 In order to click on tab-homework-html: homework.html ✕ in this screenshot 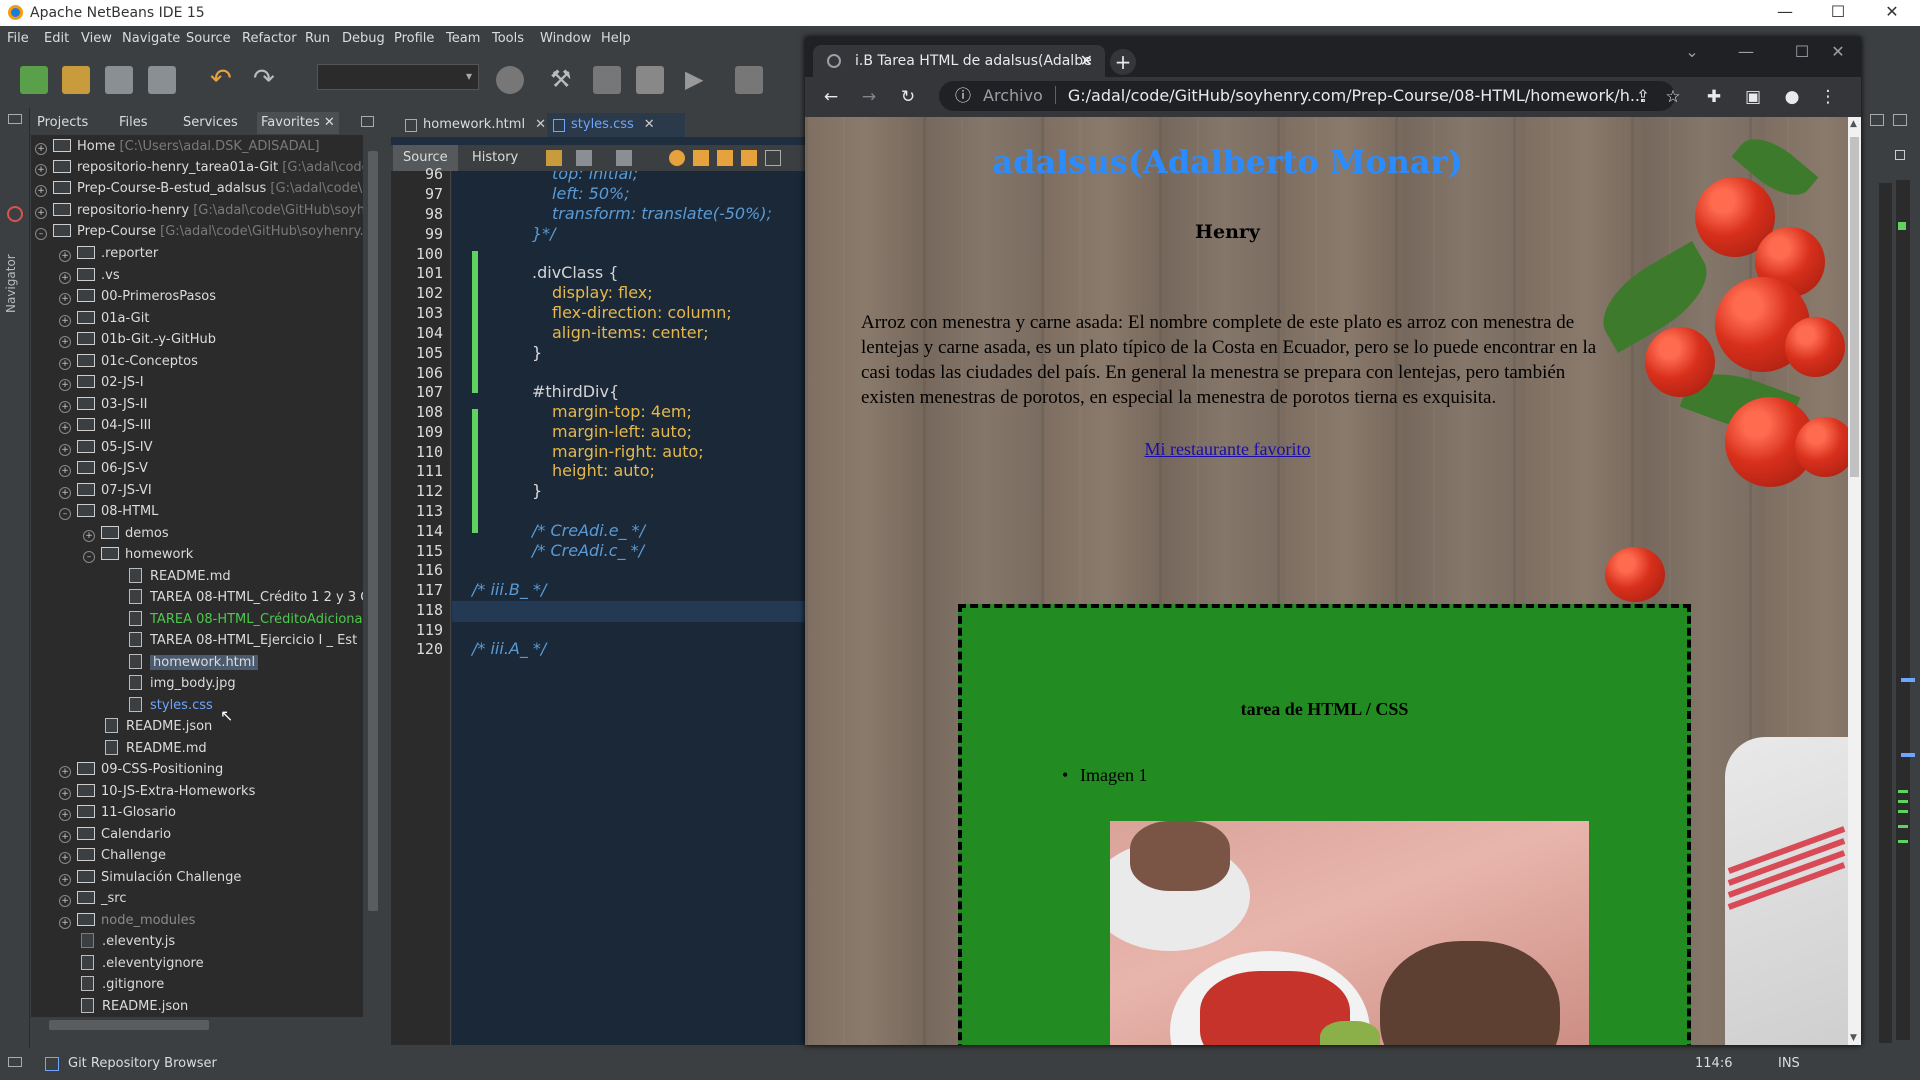, I will do `click(472, 125)`.